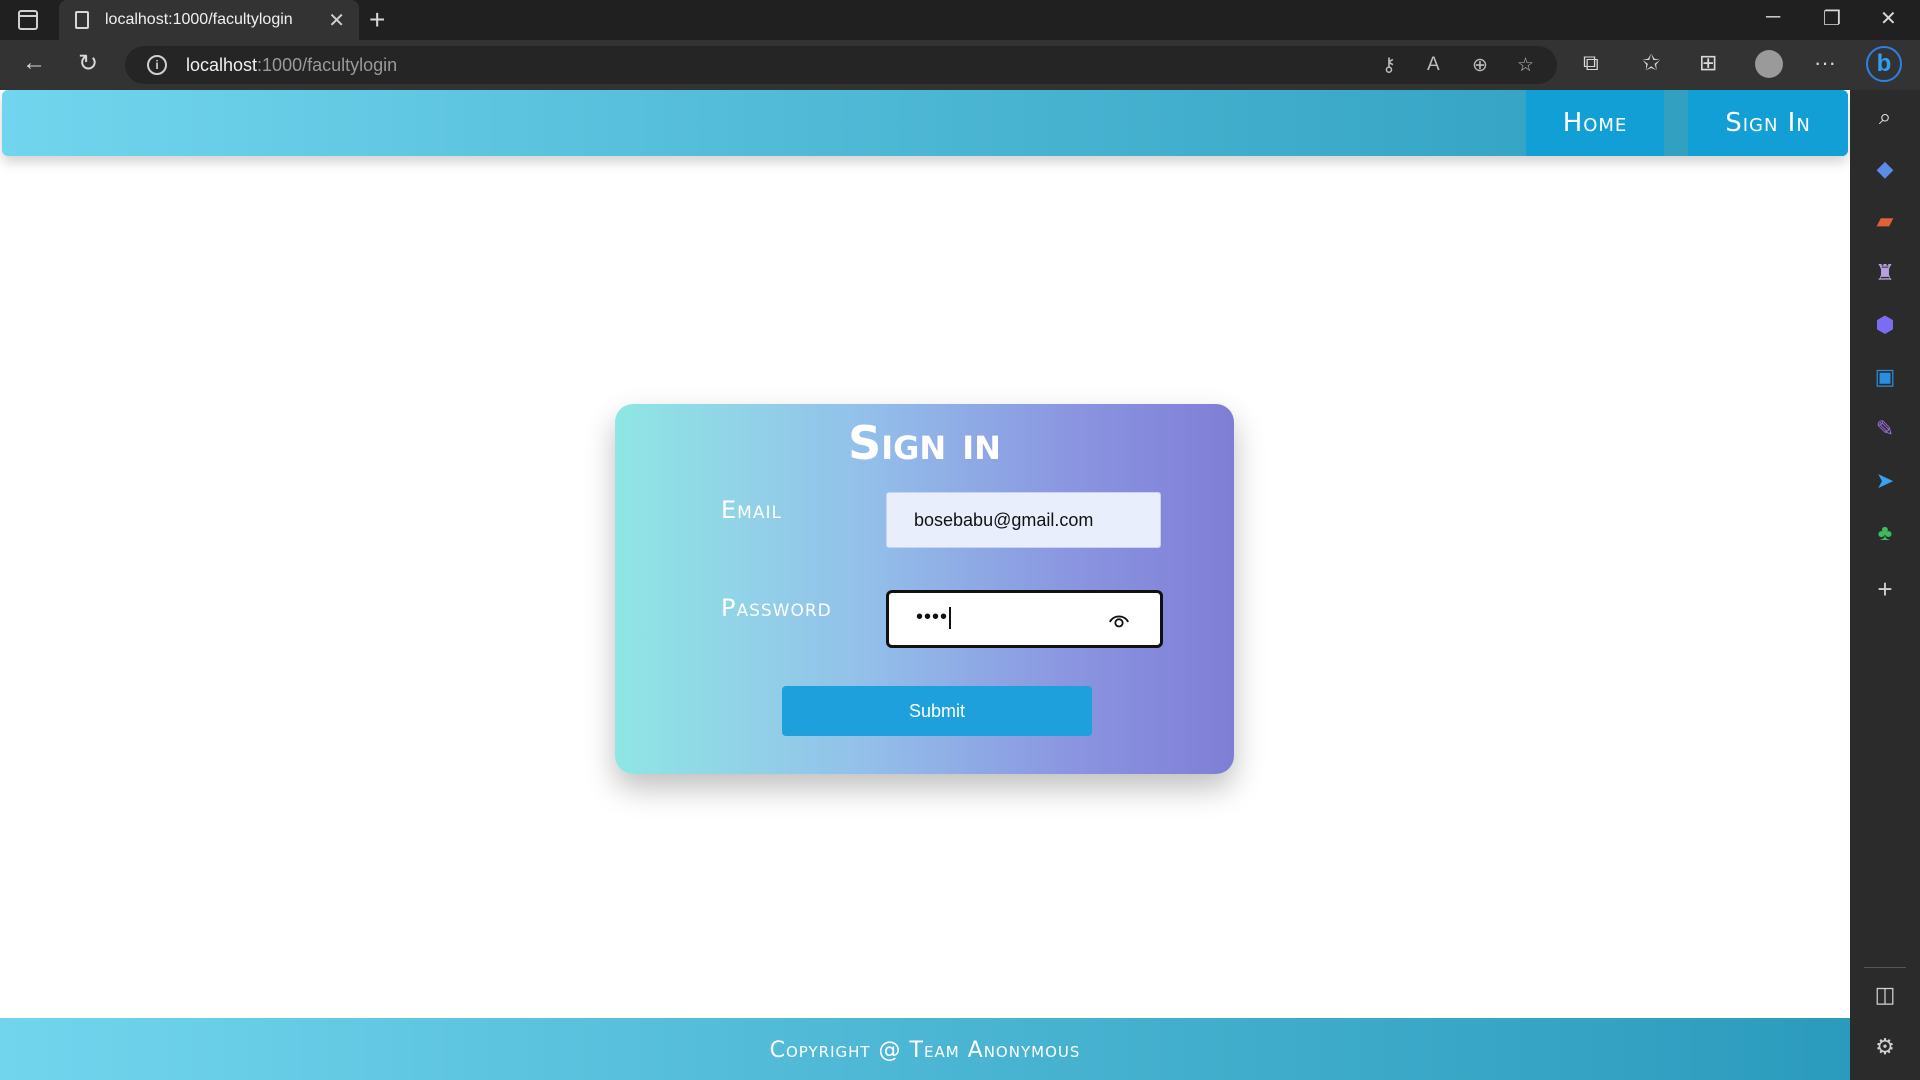 Image resolution: width=1920 pixels, height=1080 pixels. I want to click on restore-button: ❐, so click(1832, 18).